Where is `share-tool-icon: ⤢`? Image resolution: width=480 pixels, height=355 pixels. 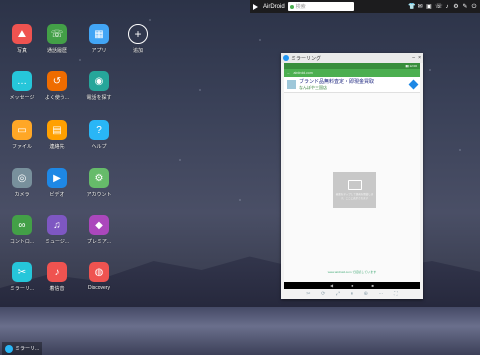 share-tool-icon: ⤢ is located at coordinates (338, 294).